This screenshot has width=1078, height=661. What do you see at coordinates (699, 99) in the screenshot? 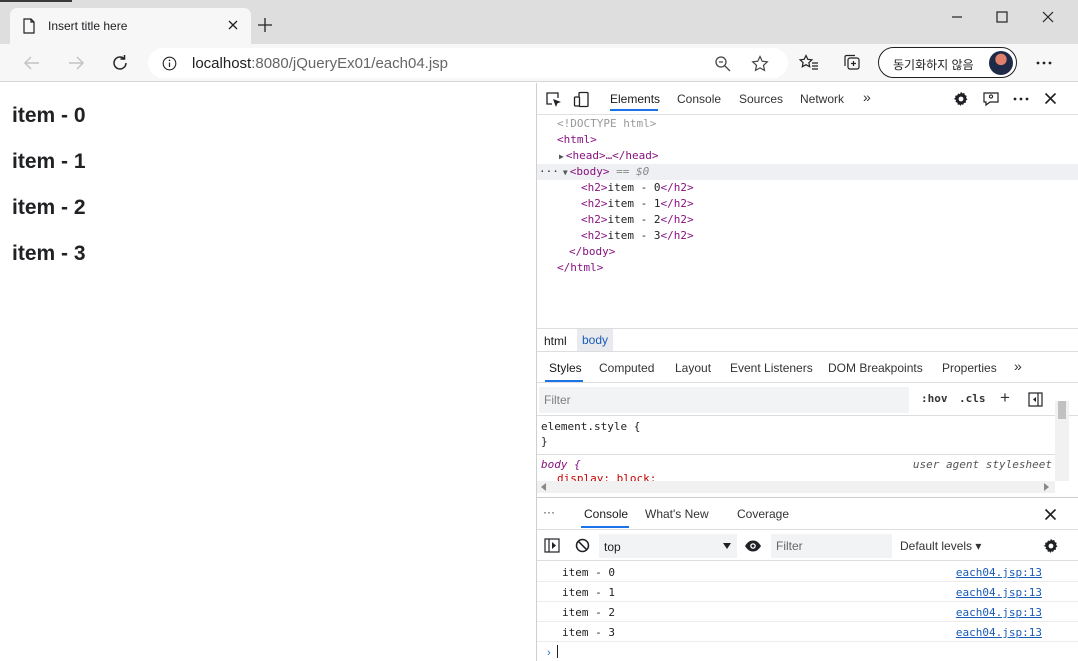
I see `tab-console: Console` at bounding box center [699, 99].